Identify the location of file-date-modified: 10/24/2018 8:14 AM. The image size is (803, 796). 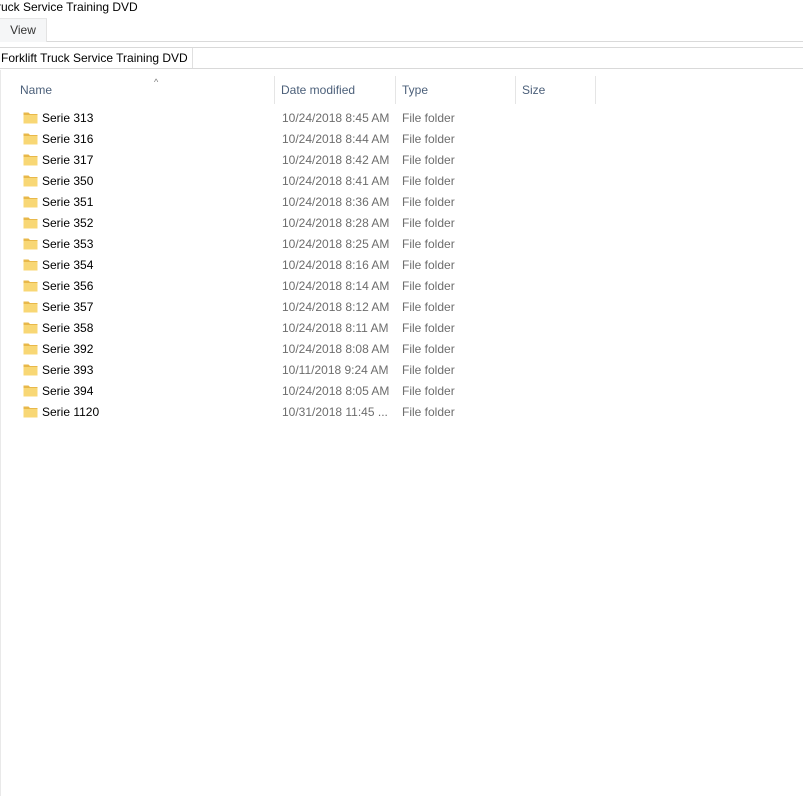
(336, 286).